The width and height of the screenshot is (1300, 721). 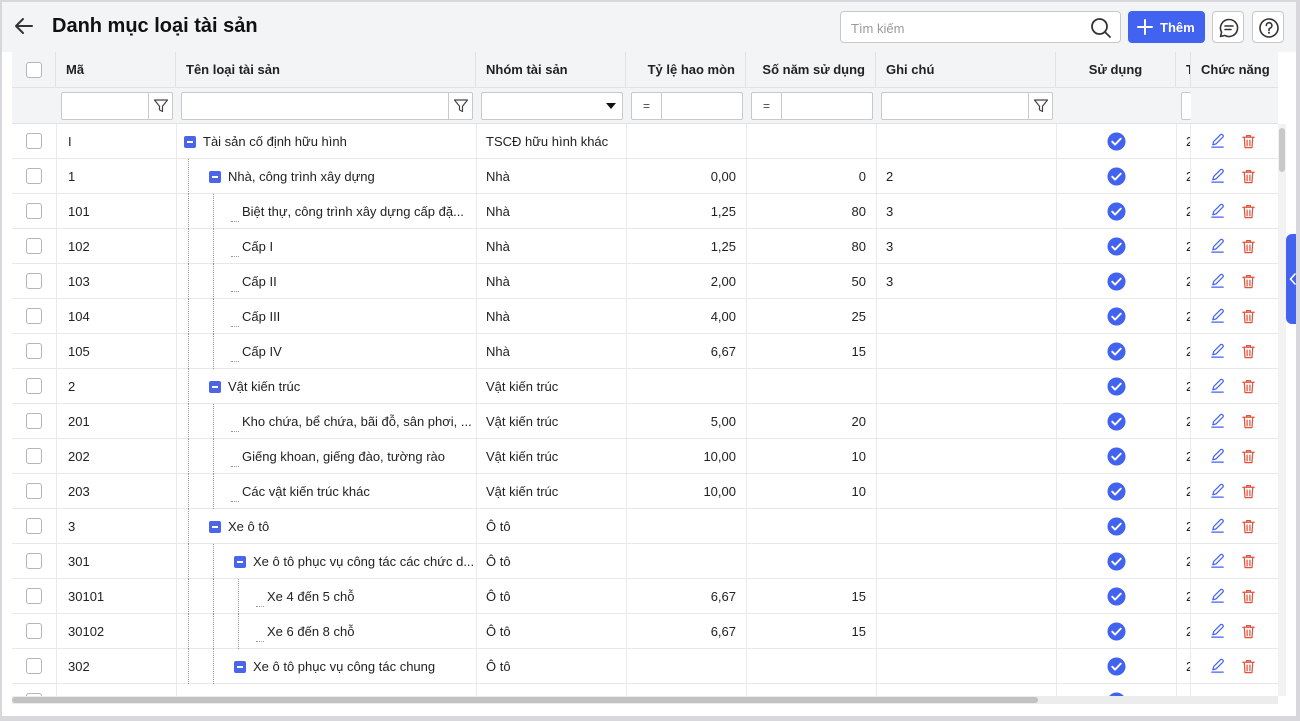 I want to click on filter-code-input, so click(x=117, y=106).